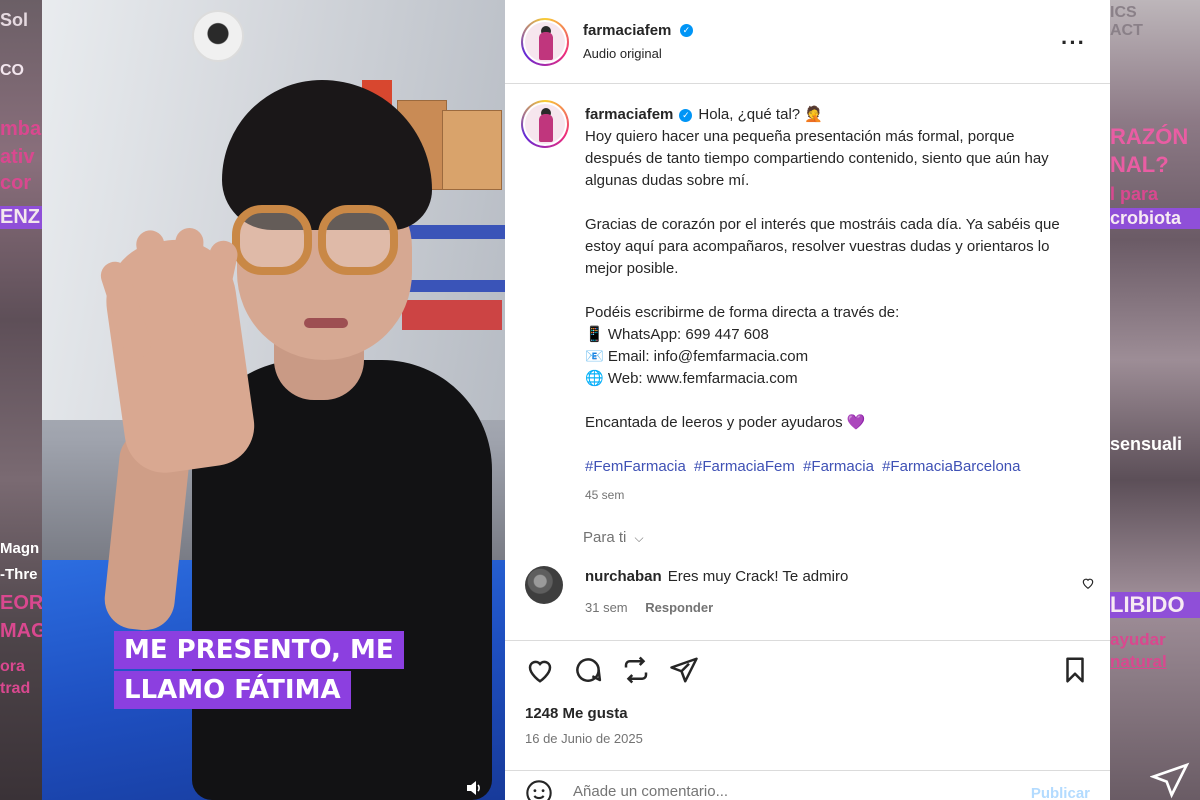 The image size is (1200, 800). I want to click on bg-left-text: EOR, so click(21, 603).